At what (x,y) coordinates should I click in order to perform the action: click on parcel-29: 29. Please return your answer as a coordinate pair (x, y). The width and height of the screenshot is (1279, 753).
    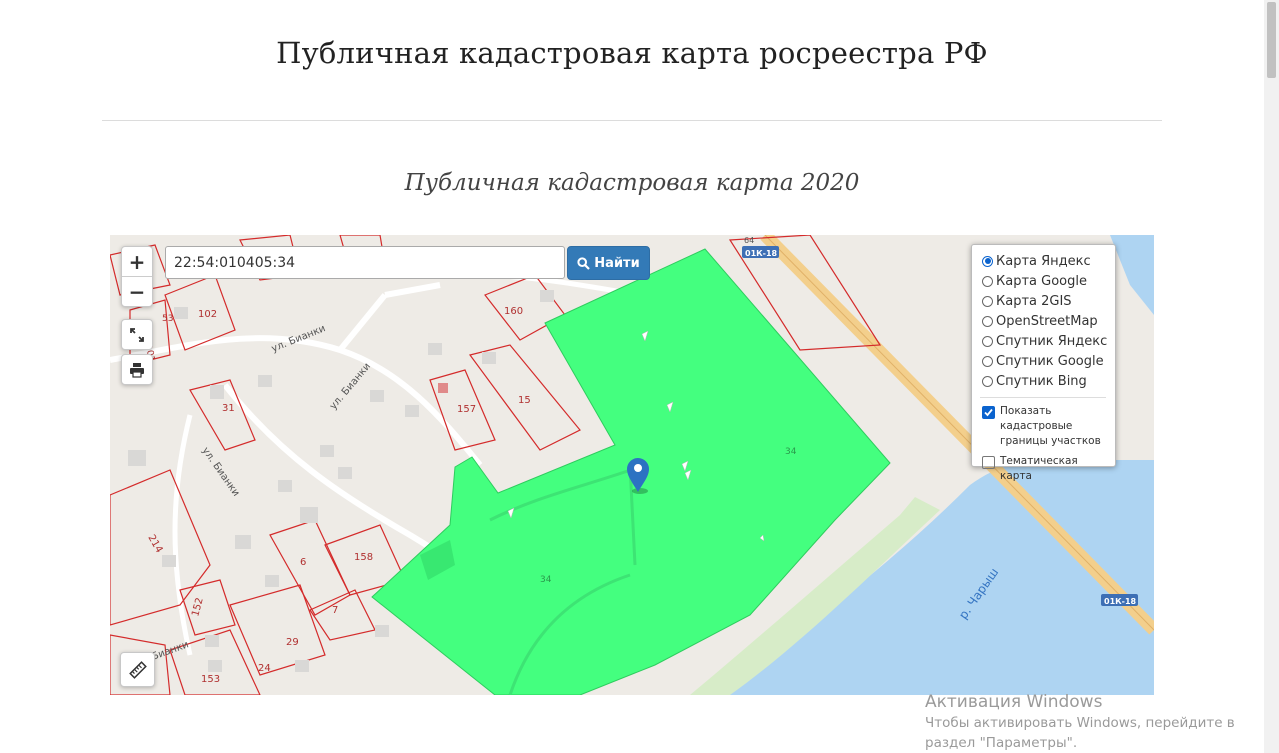
    Looking at the image, I should click on (292, 642).